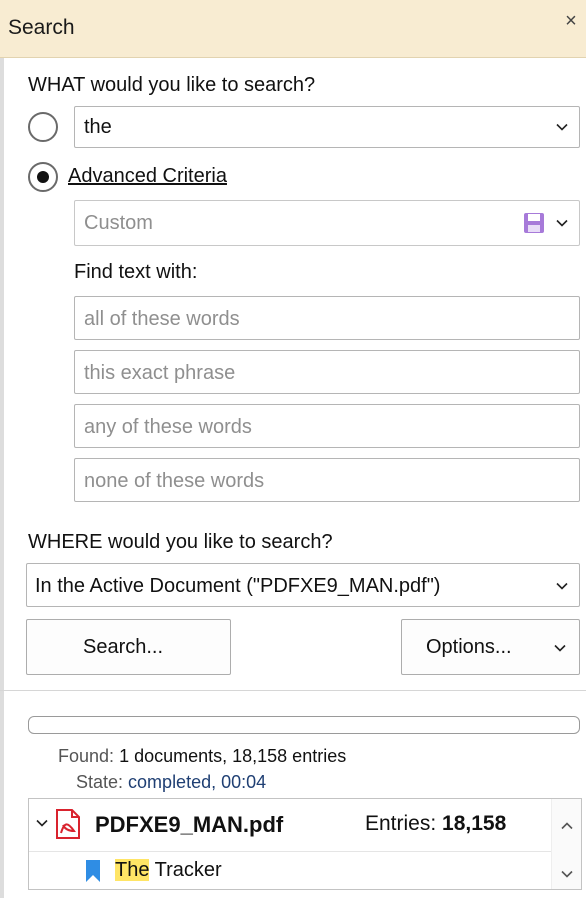 This screenshot has height=898, width=586. What do you see at coordinates (132, 870) in the screenshot?
I see `match-highlight: The` at bounding box center [132, 870].